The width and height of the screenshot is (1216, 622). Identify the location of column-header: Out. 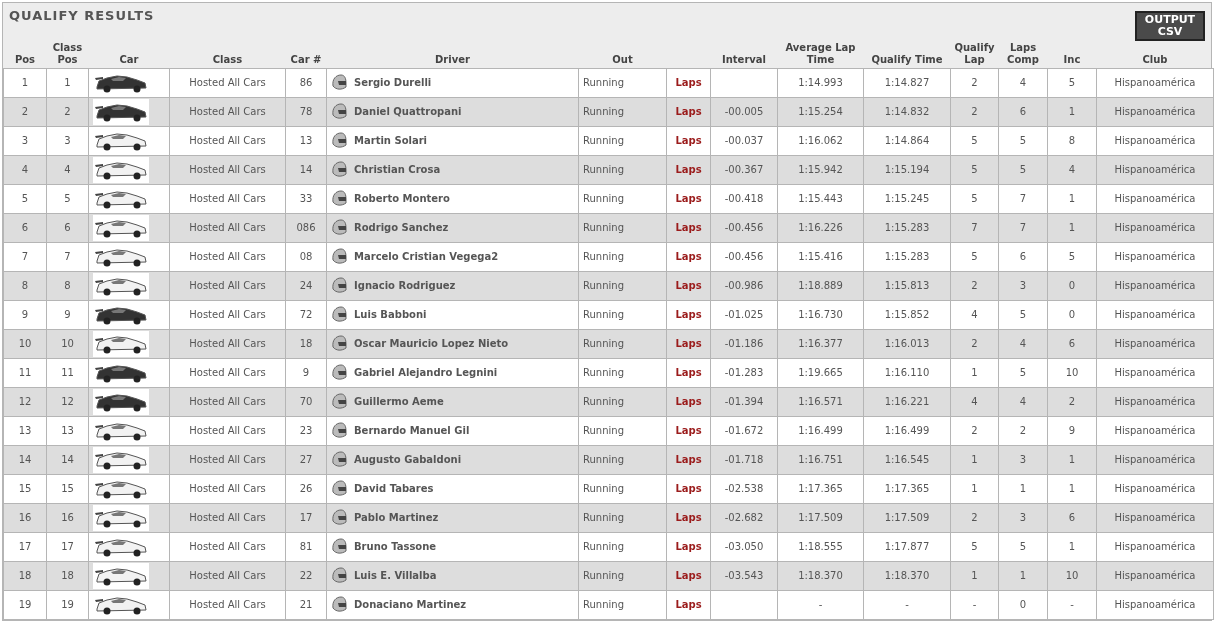
(622, 59).